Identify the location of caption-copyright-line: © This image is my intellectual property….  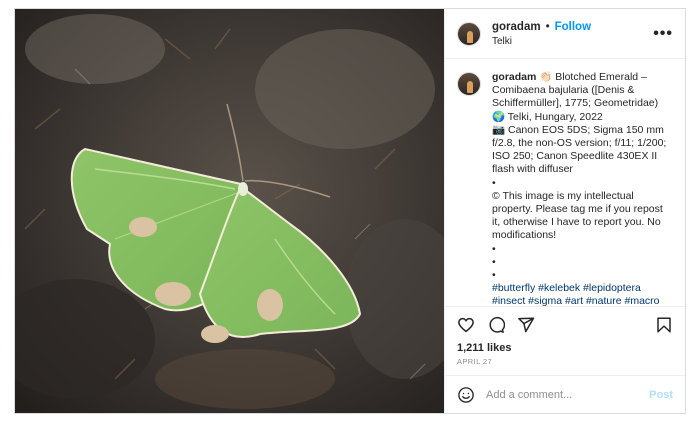
(577, 215).